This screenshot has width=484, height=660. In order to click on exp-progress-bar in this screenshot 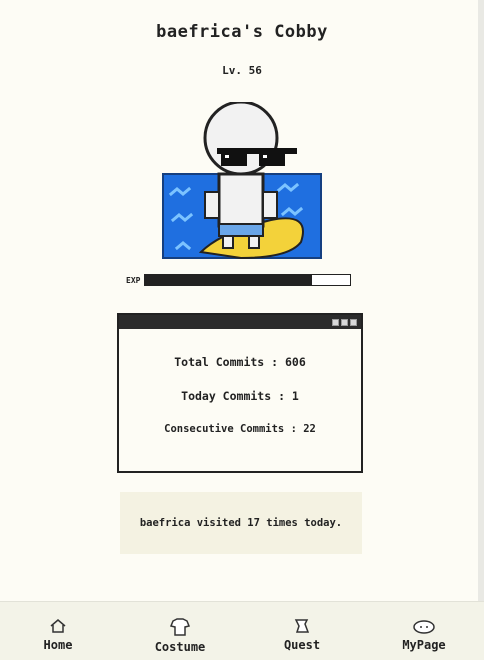, I will do `click(248, 280)`.